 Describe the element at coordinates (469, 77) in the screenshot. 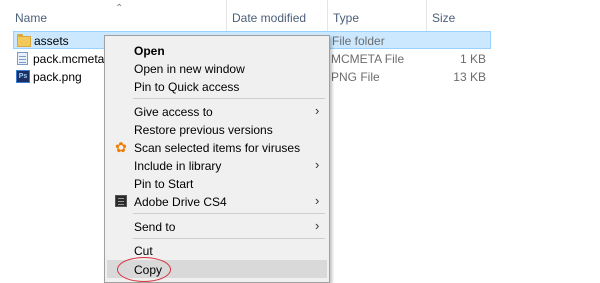

I see `file-size: 13 KB` at that location.